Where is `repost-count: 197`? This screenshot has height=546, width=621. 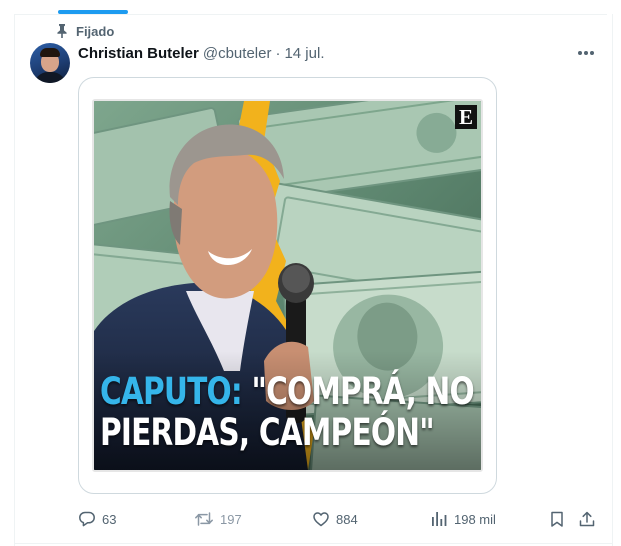
repost-count: 197 is located at coordinates (231, 519).